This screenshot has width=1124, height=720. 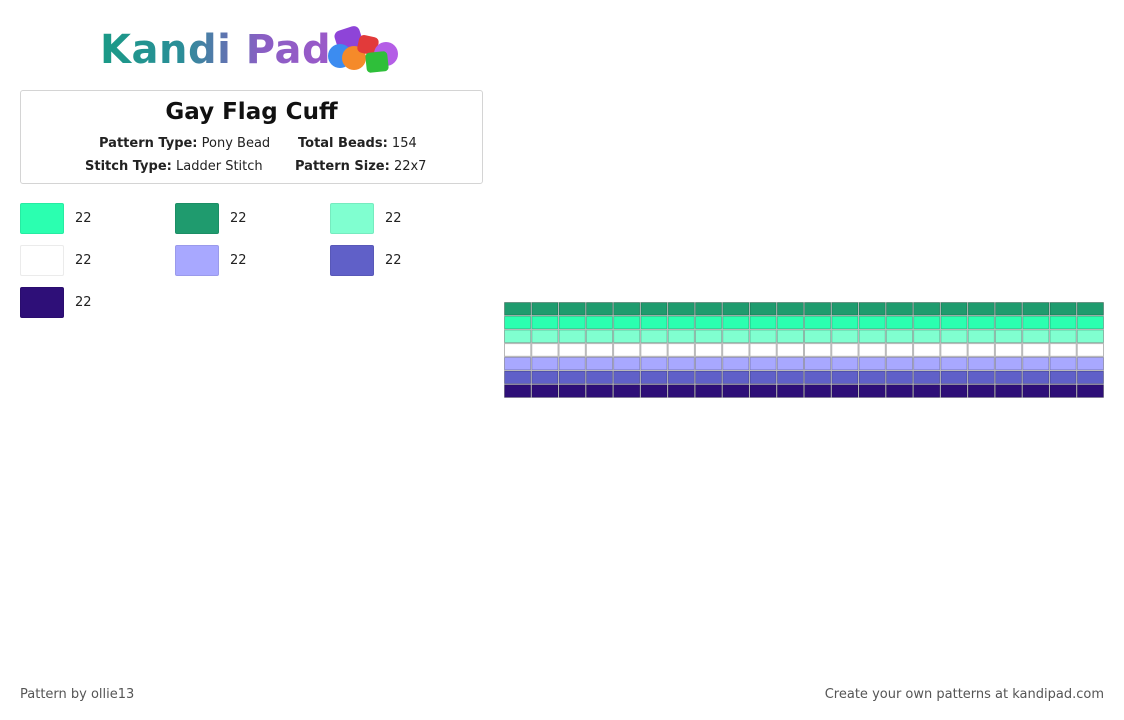 I want to click on pattern-size-label: Pattern Size:, so click(x=342, y=166).